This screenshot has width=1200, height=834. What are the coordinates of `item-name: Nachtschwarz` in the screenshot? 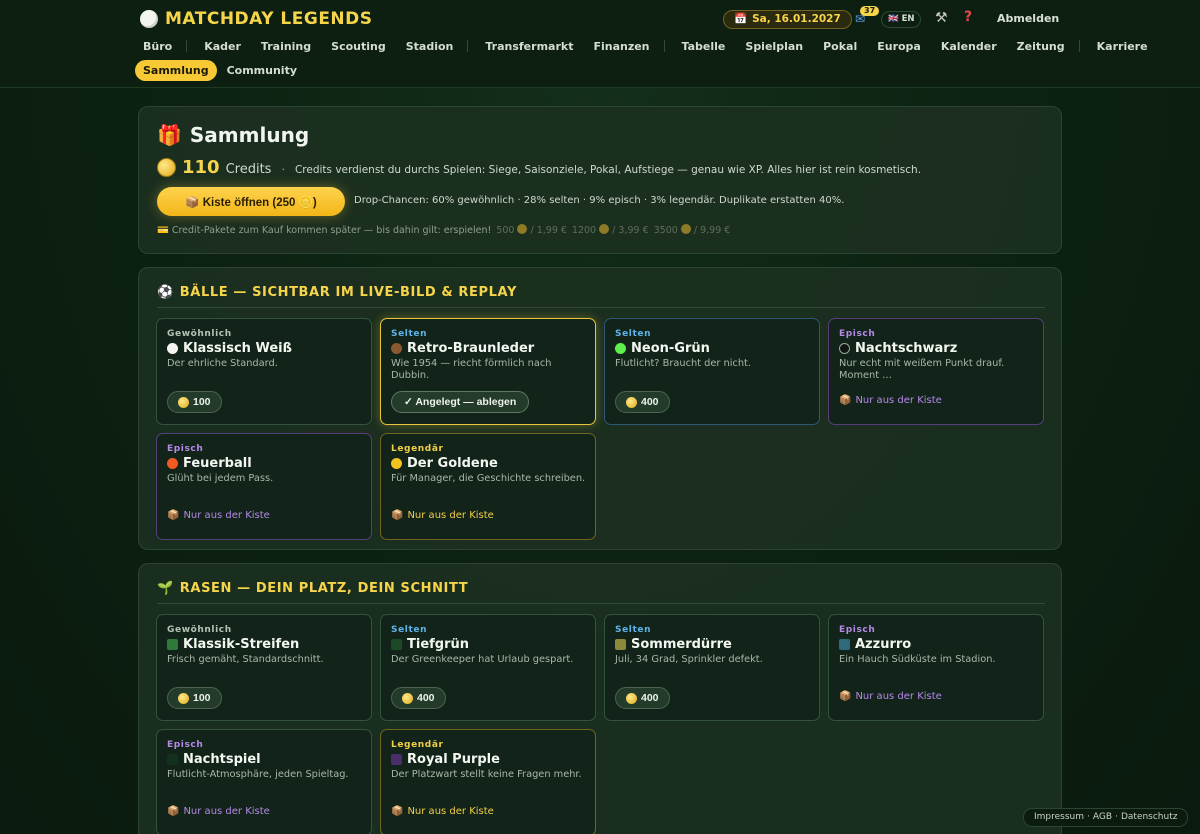 It's located at (898, 348).